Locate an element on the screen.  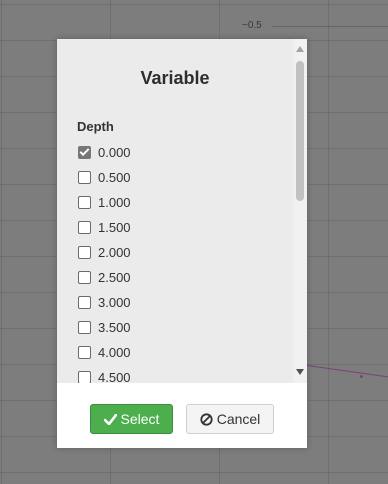
option-depth-5: 2.500 is located at coordinates (104, 277).